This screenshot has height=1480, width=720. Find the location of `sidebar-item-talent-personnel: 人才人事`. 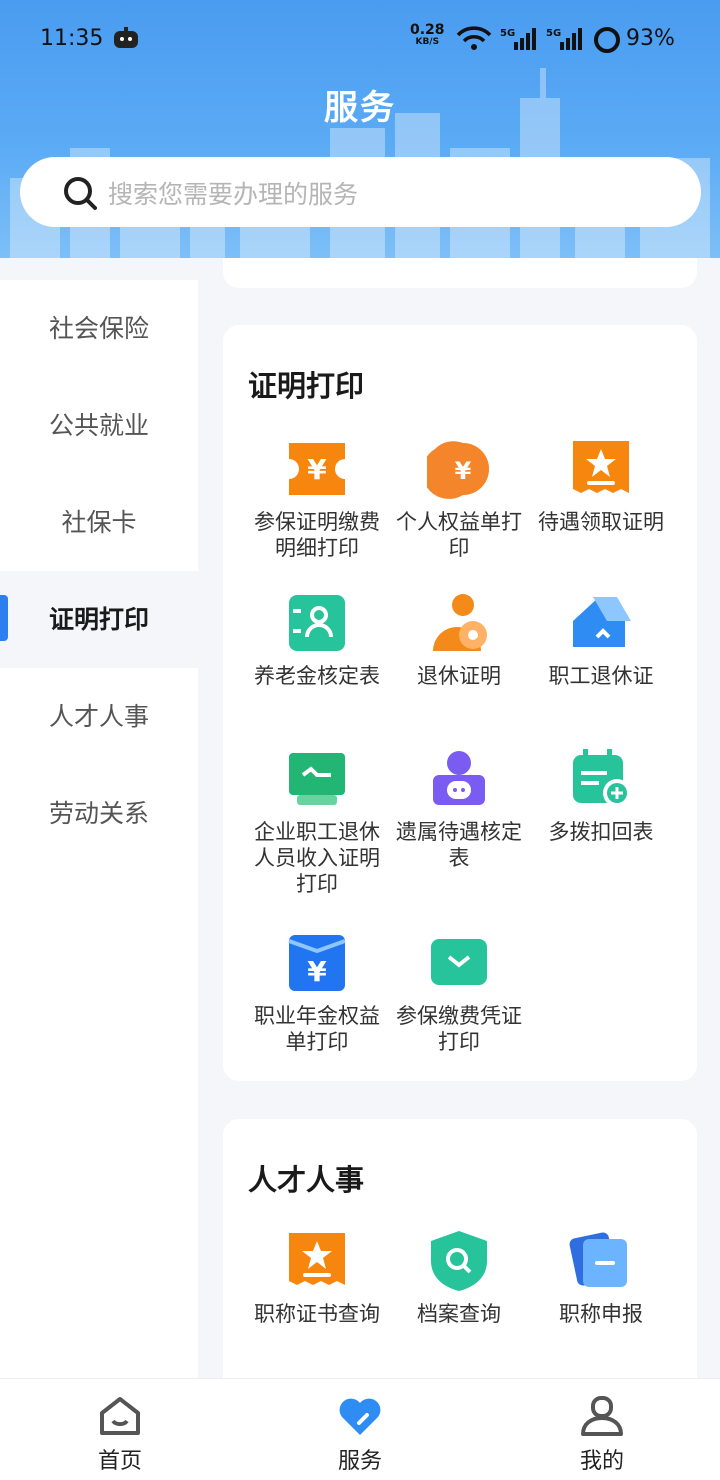

sidebar-item-talent-personnel: 人才人事 is located at coordinates (99, 716).